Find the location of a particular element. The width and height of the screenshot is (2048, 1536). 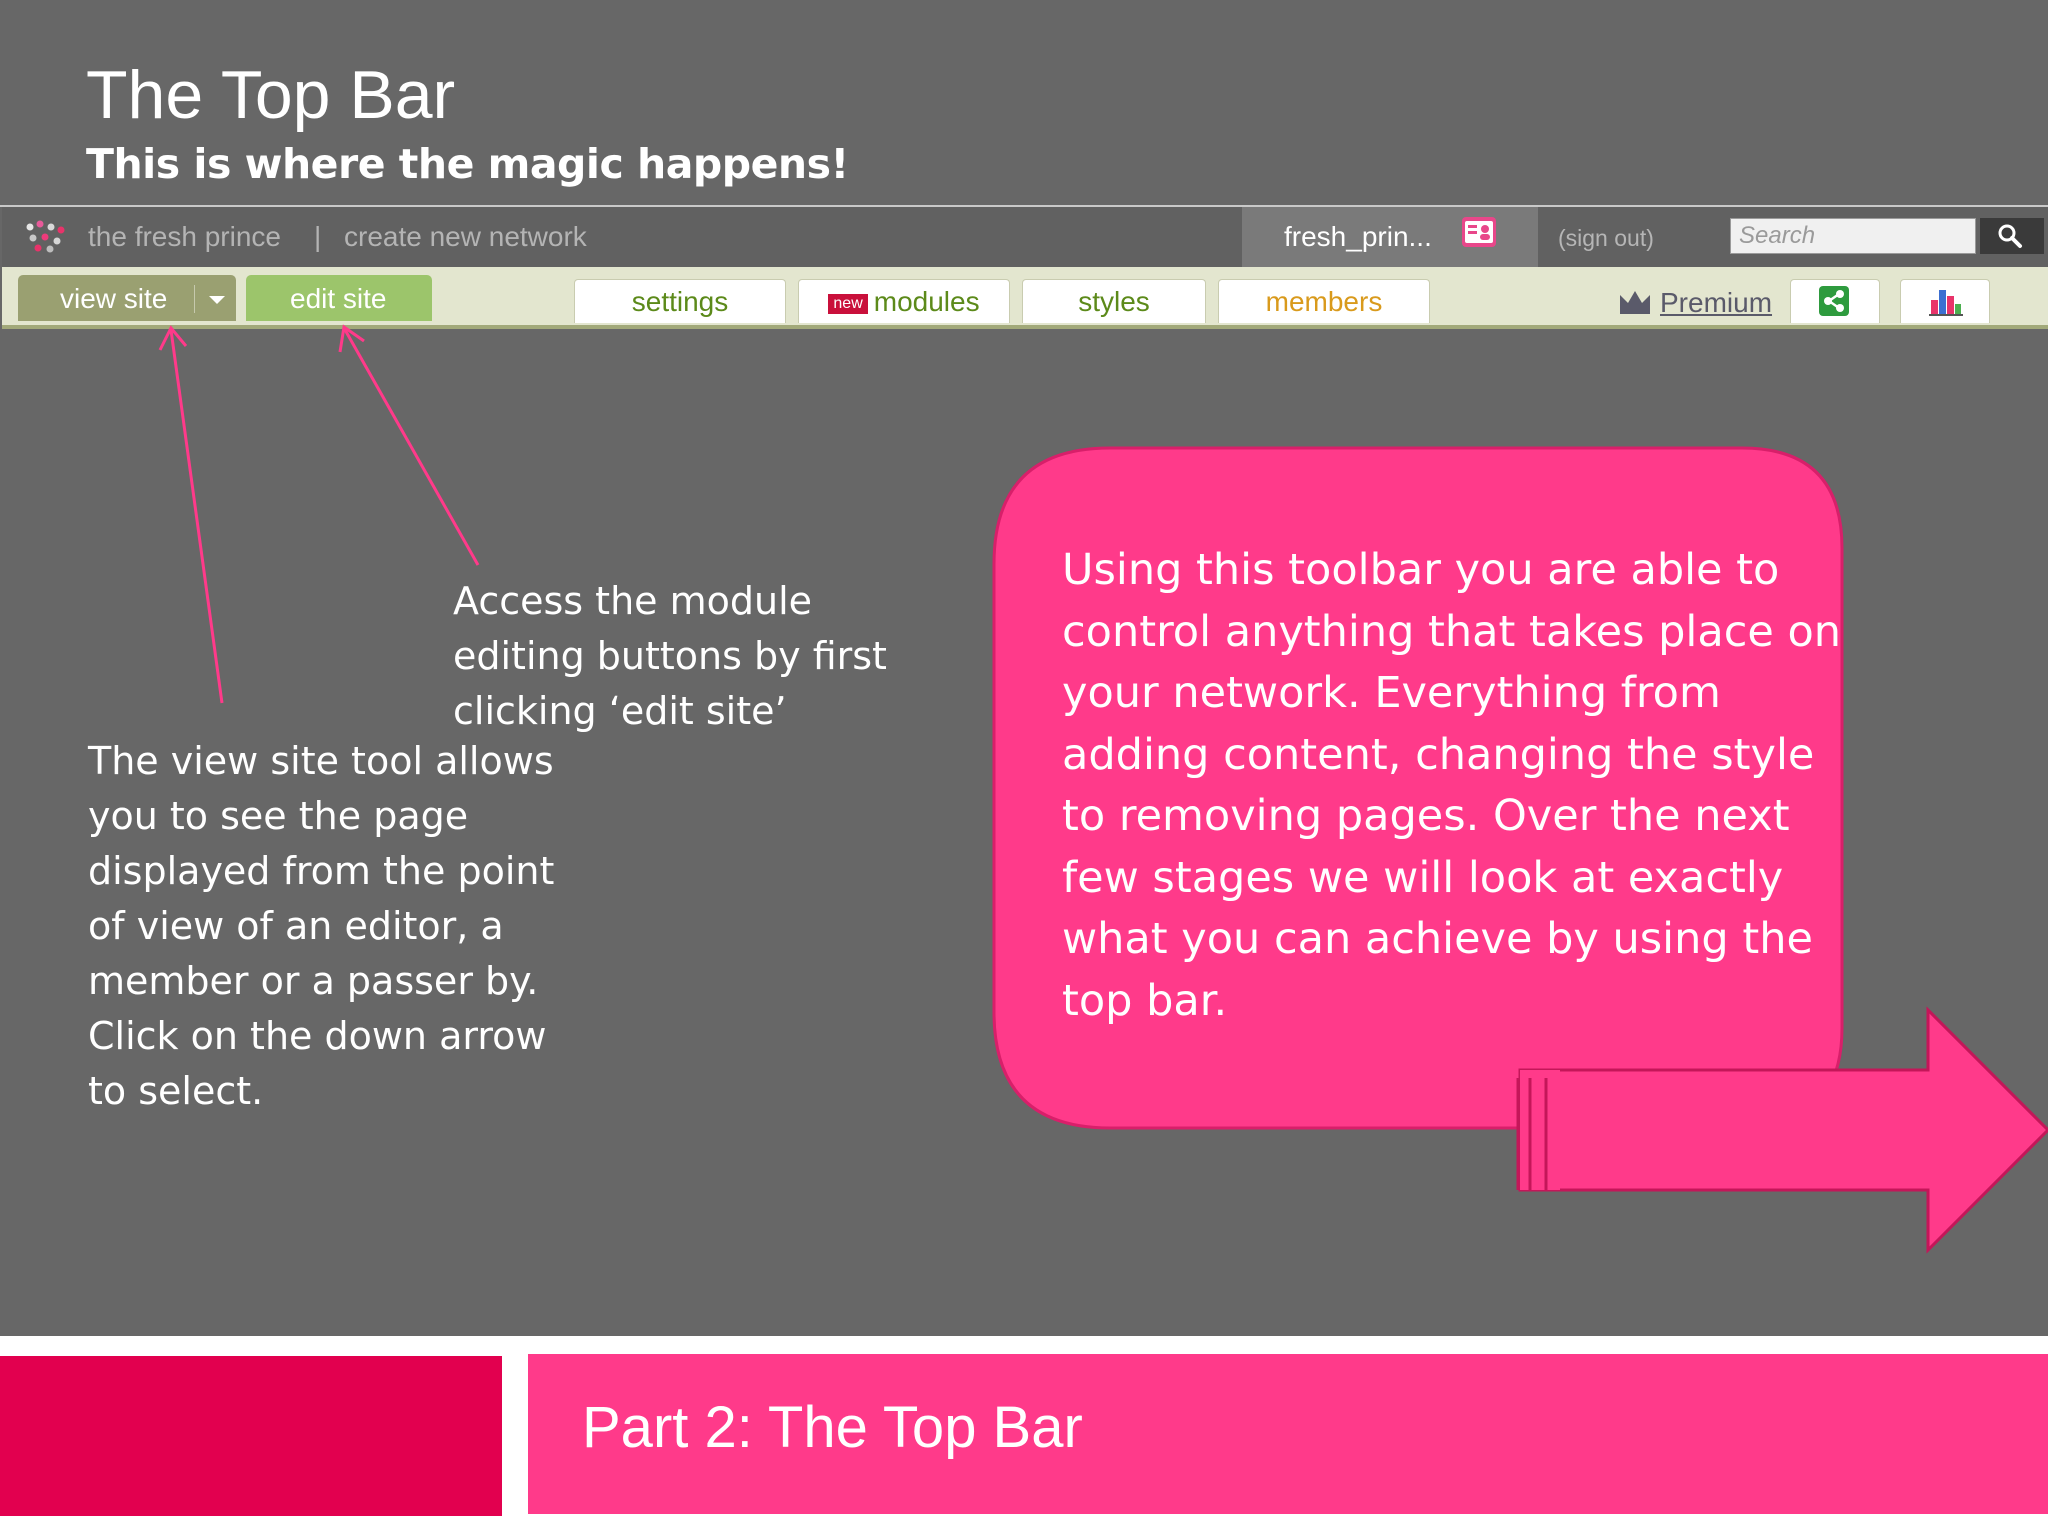

edit-site-pointer-arrow is located at coordinates (409, 445).